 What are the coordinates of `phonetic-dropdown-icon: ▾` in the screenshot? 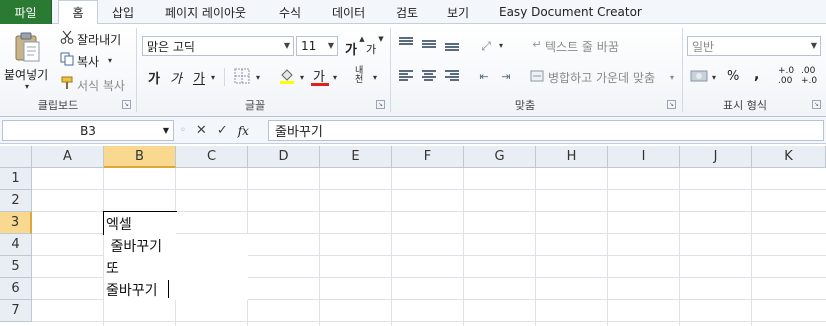 It's located at (375, 77).